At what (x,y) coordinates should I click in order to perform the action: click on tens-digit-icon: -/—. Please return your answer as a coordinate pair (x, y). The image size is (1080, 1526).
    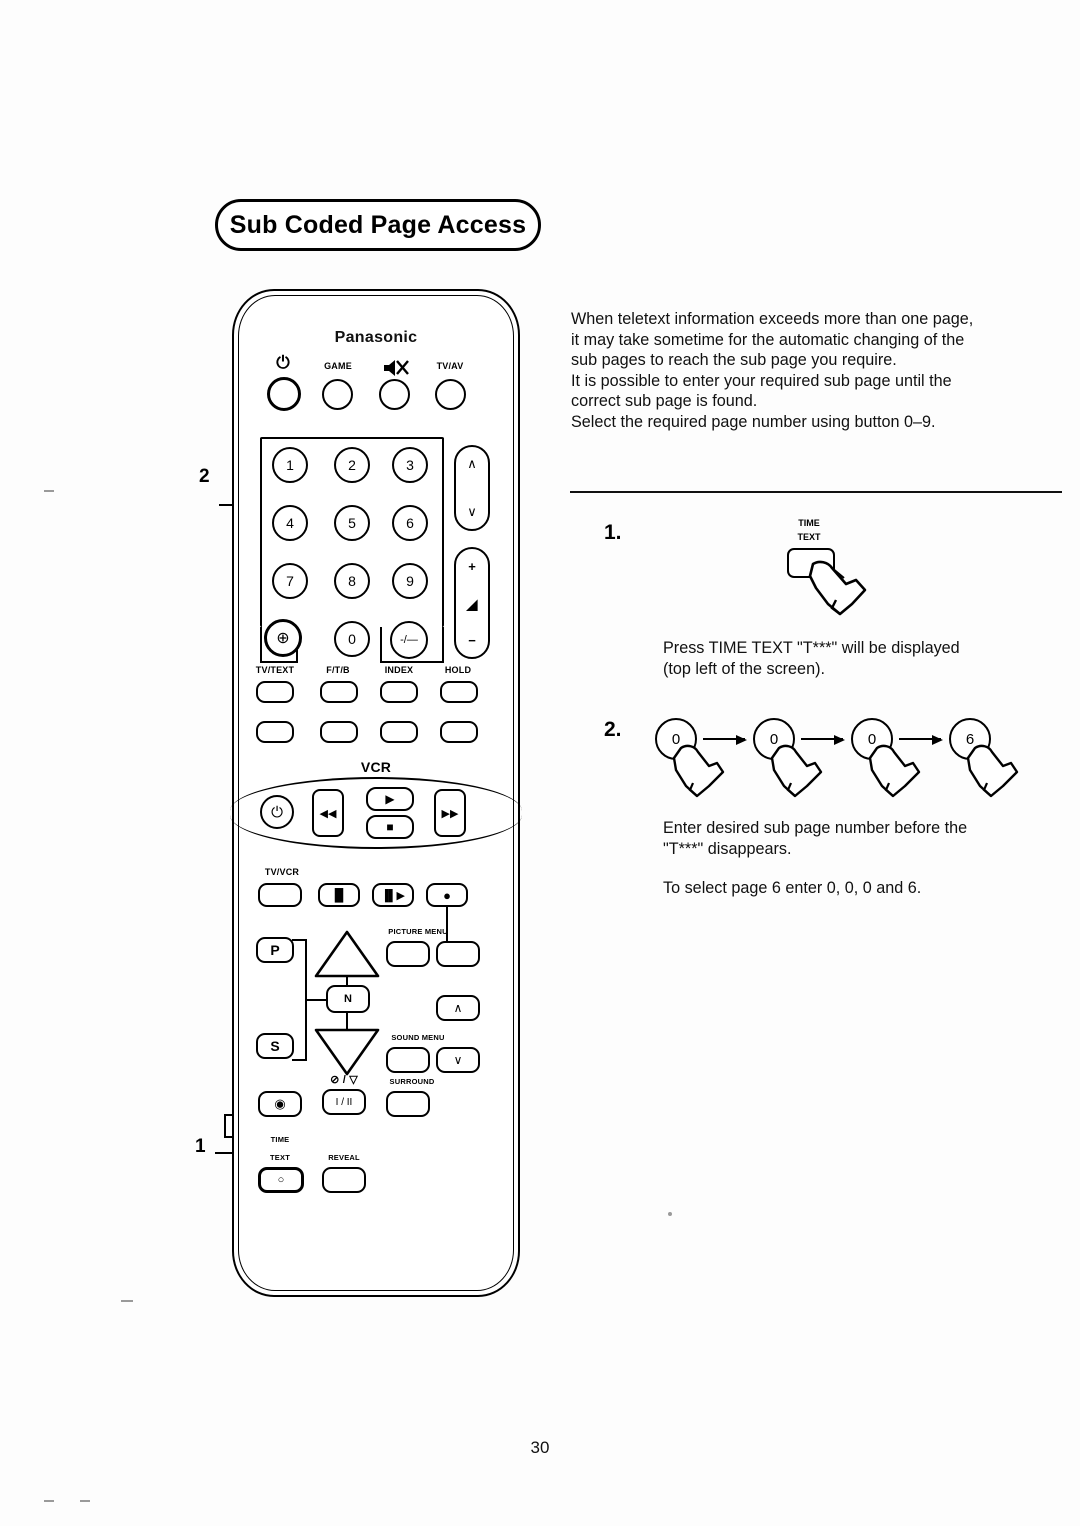
    Looking at the image, I should click on (409, 640).